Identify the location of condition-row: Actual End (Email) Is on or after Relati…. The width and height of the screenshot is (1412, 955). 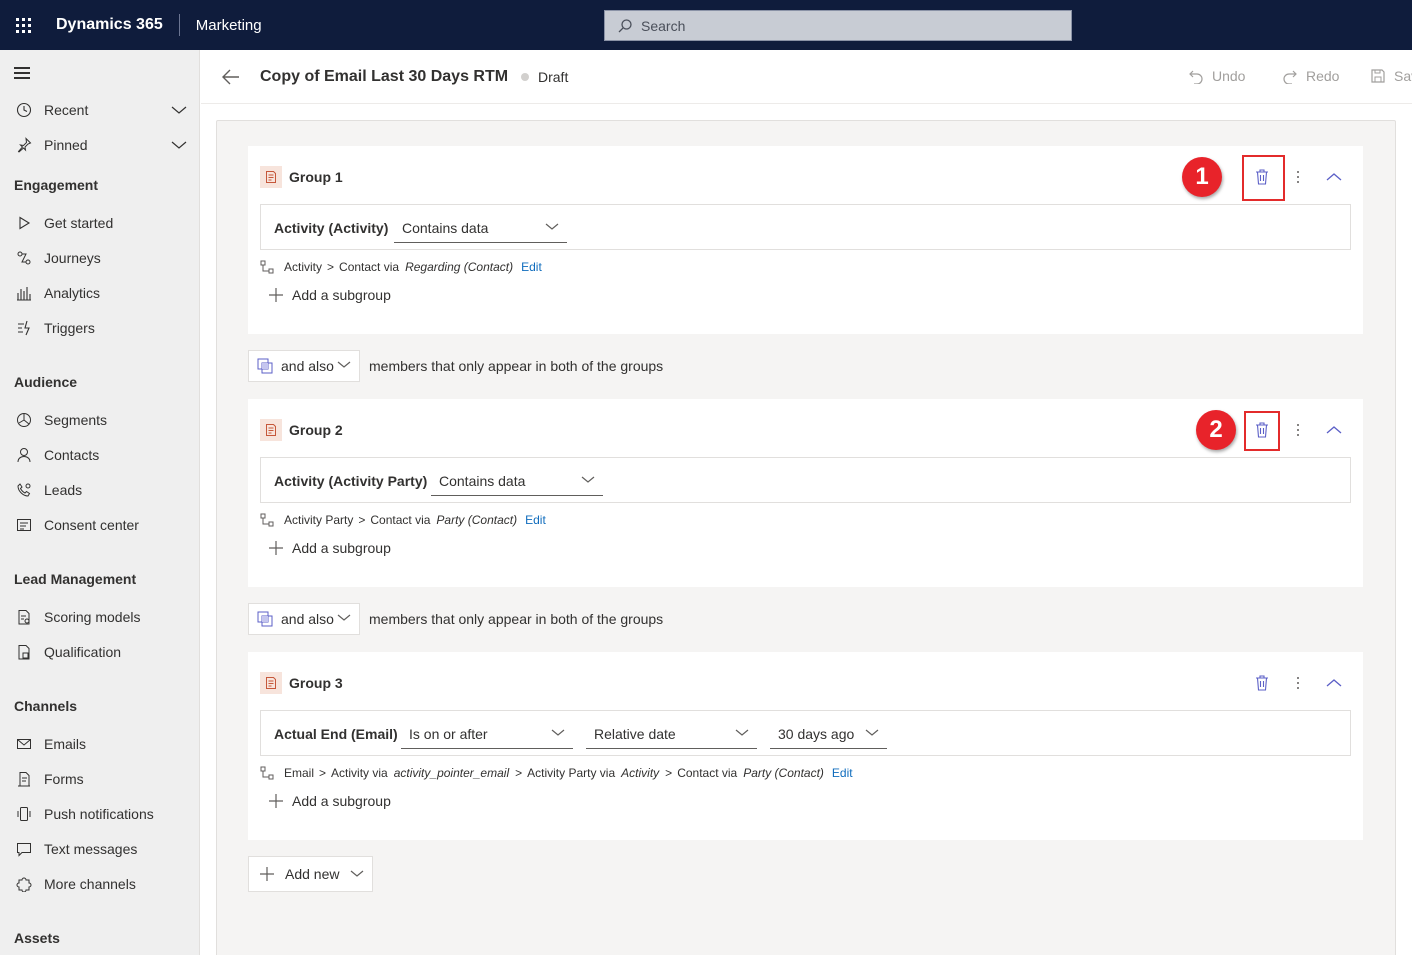
(805, 733).